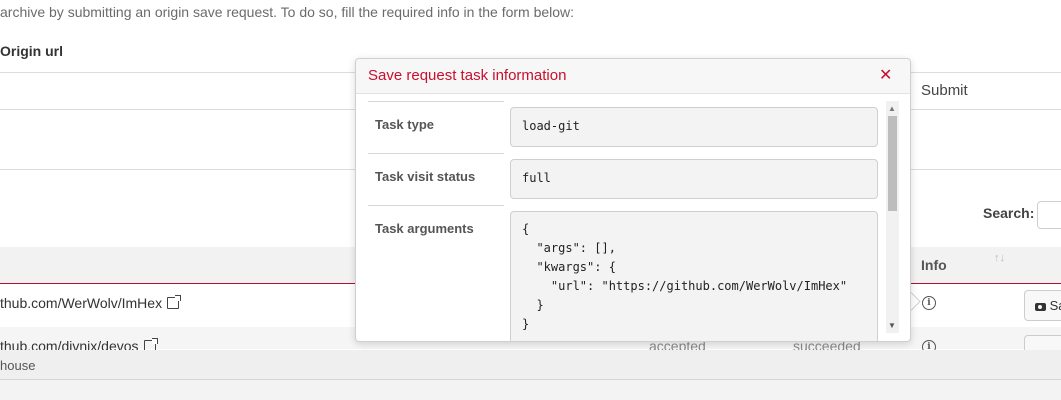 This screenshot has width=1061, height=400. I want to click on task-type-row: Task type load-git, so click(632, 127).